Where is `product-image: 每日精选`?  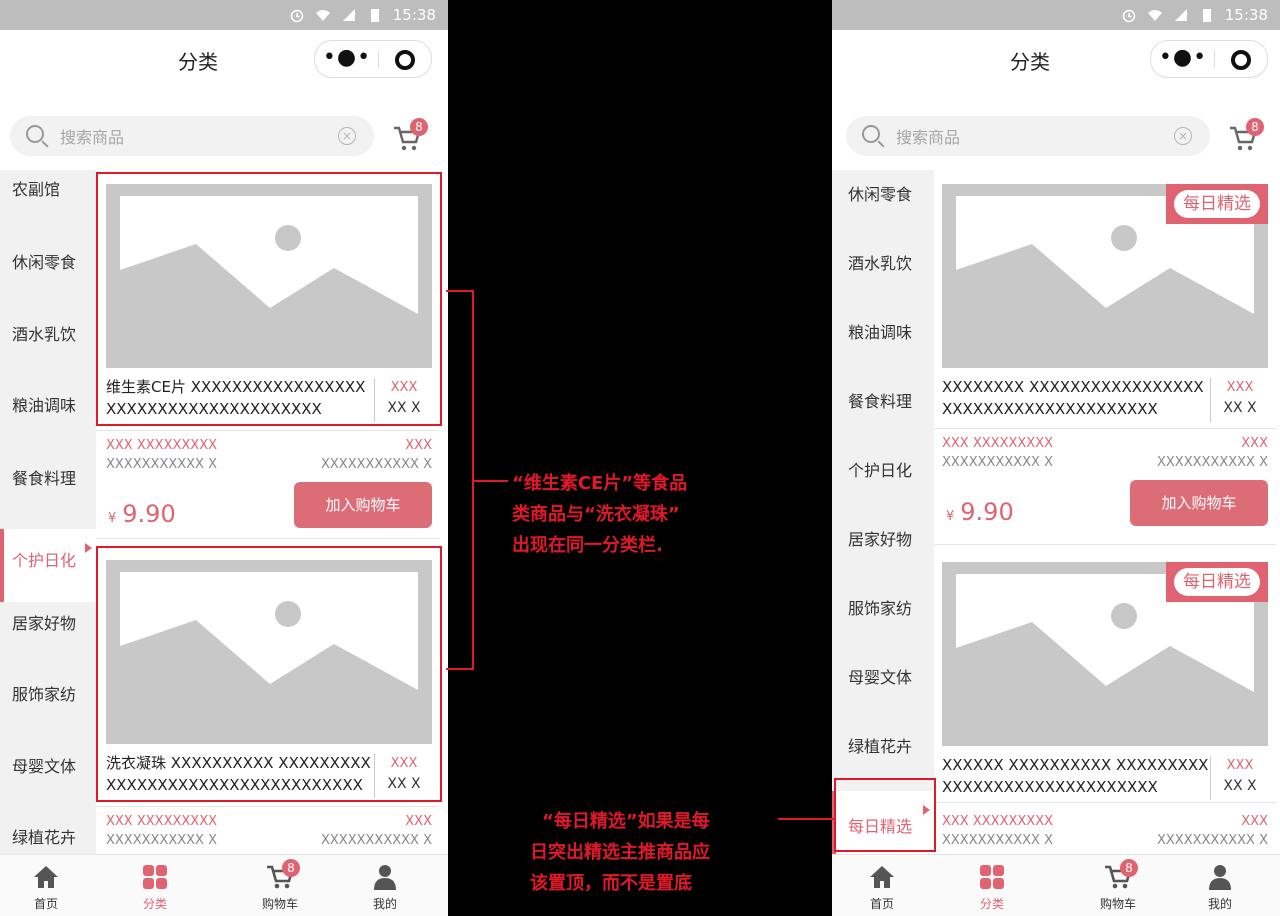
product-image: 每日精选 is located at coordinates (1105, 276).